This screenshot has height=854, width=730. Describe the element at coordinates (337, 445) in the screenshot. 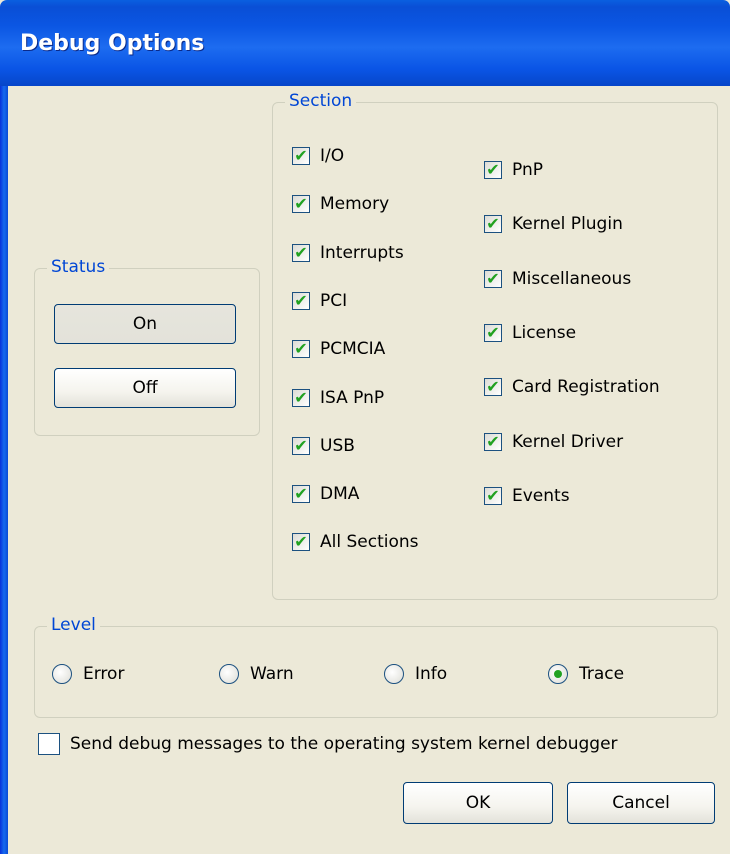

I see `checkbox-label: USB` at that location.